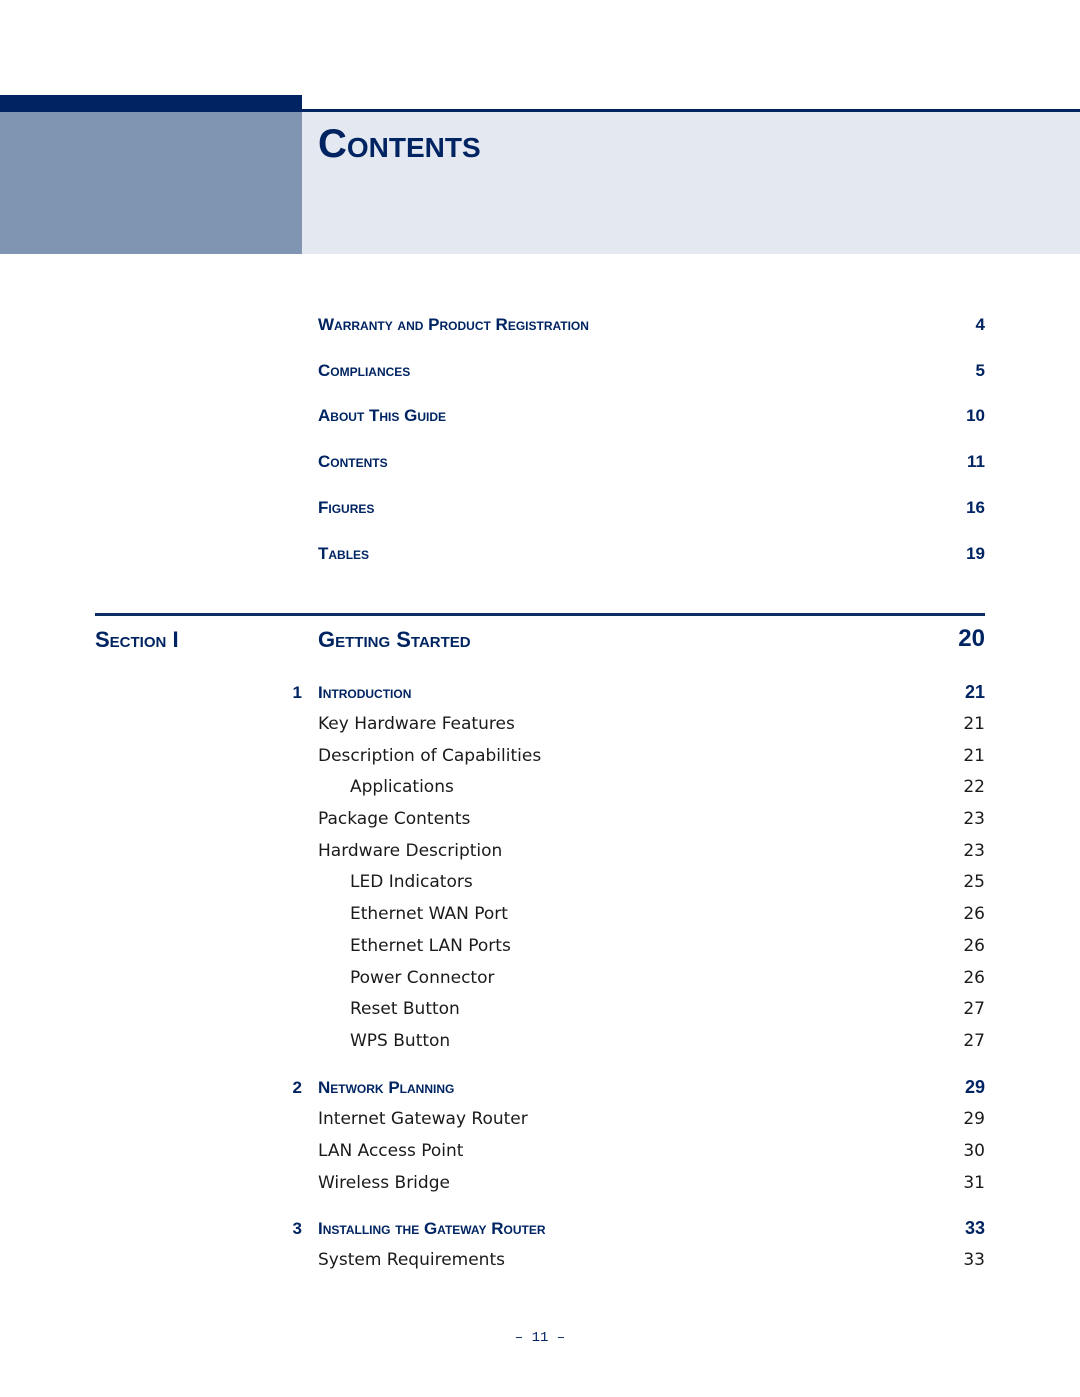 The width and height of the screenshot is (1080, 1397). Describe the element at coordinates (651, 724) in the screenshot. I see `toc-entry: Key Hardware Features 21` at that location.